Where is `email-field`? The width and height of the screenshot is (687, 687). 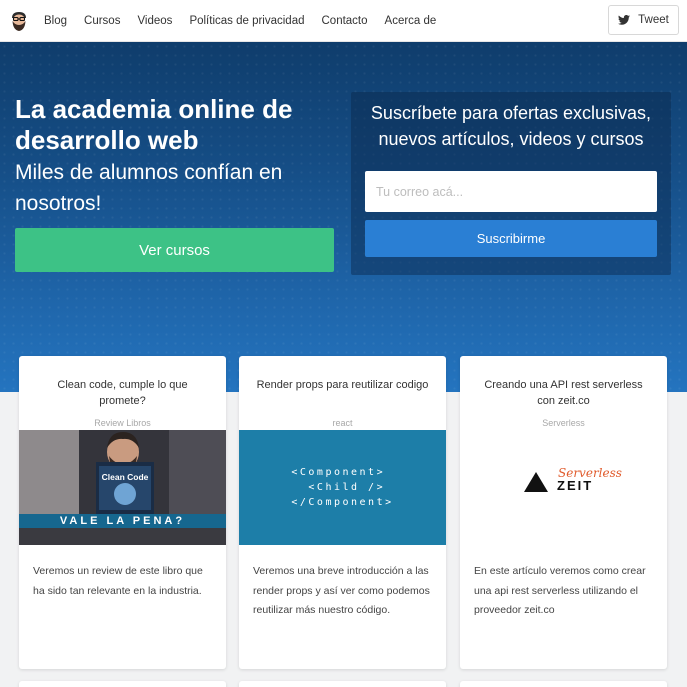
email-field is located at coordinates (511, 191).